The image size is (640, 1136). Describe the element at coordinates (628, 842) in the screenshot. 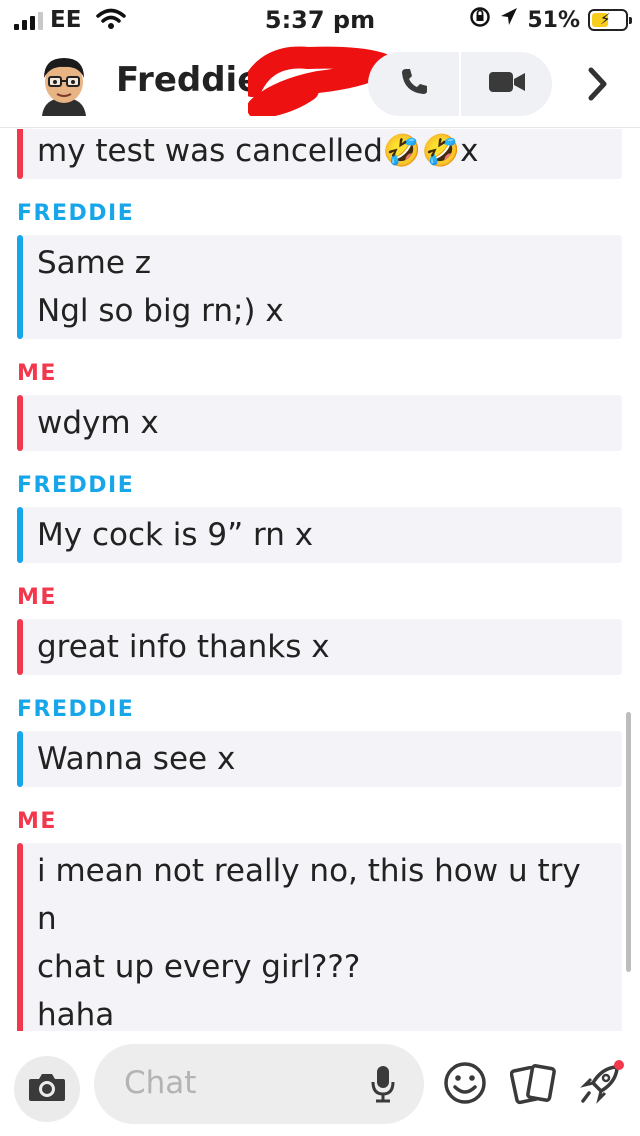

I see `scroll-indicator` at that location.